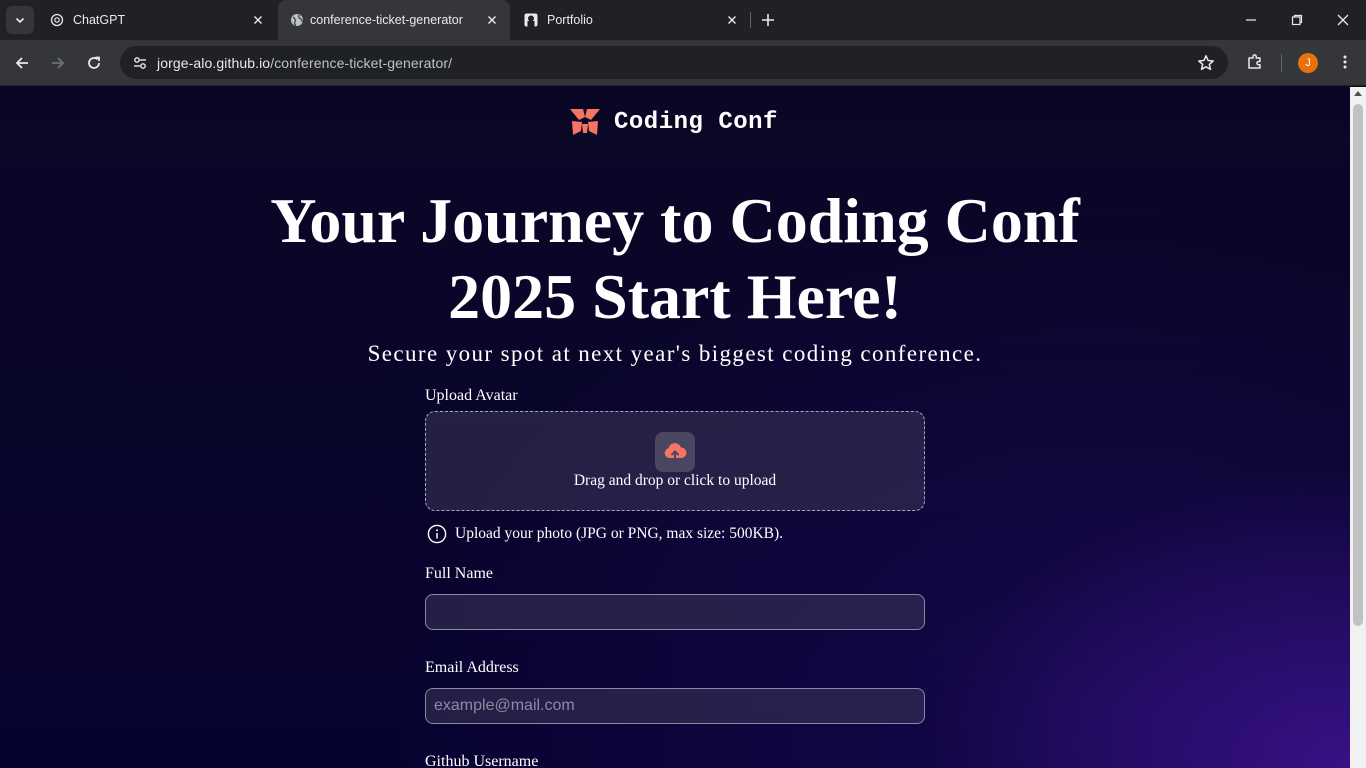  I want to click on tab-portfolio: Portfolio, so click(631, 20).